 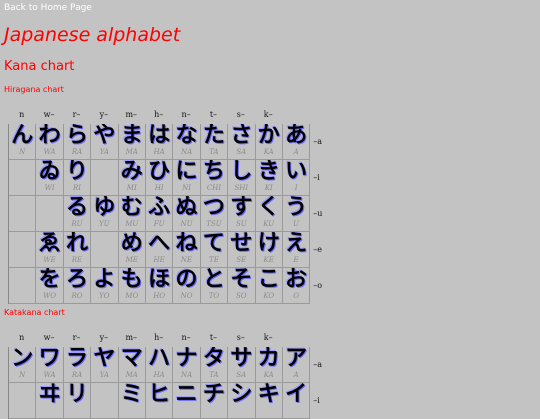 I want to click on hiragana-character: す, so click(x=241, y=208).